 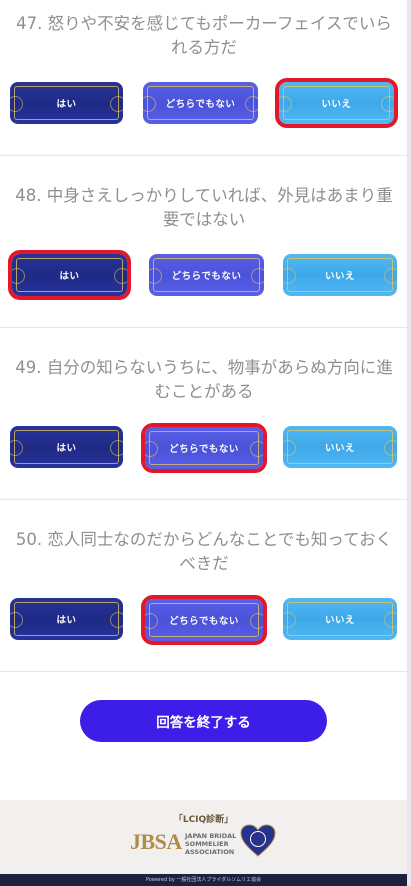 I want to click on heart-emblem-icon, so click(x=258, y=840).